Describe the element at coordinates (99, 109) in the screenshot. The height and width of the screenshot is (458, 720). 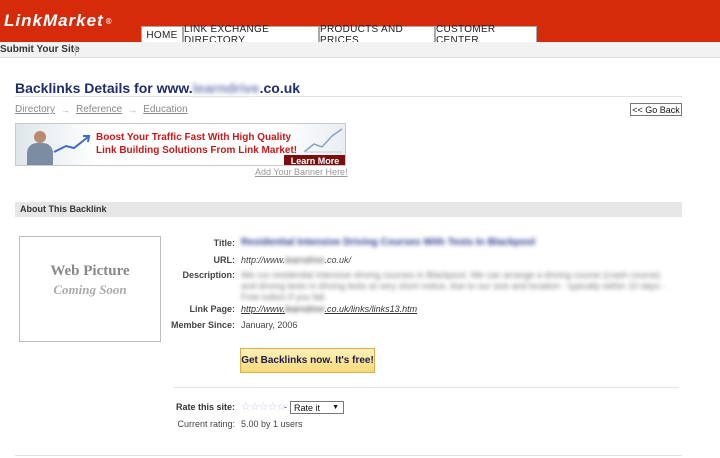
I see `breadcrumb-reference: Reference` at that location.